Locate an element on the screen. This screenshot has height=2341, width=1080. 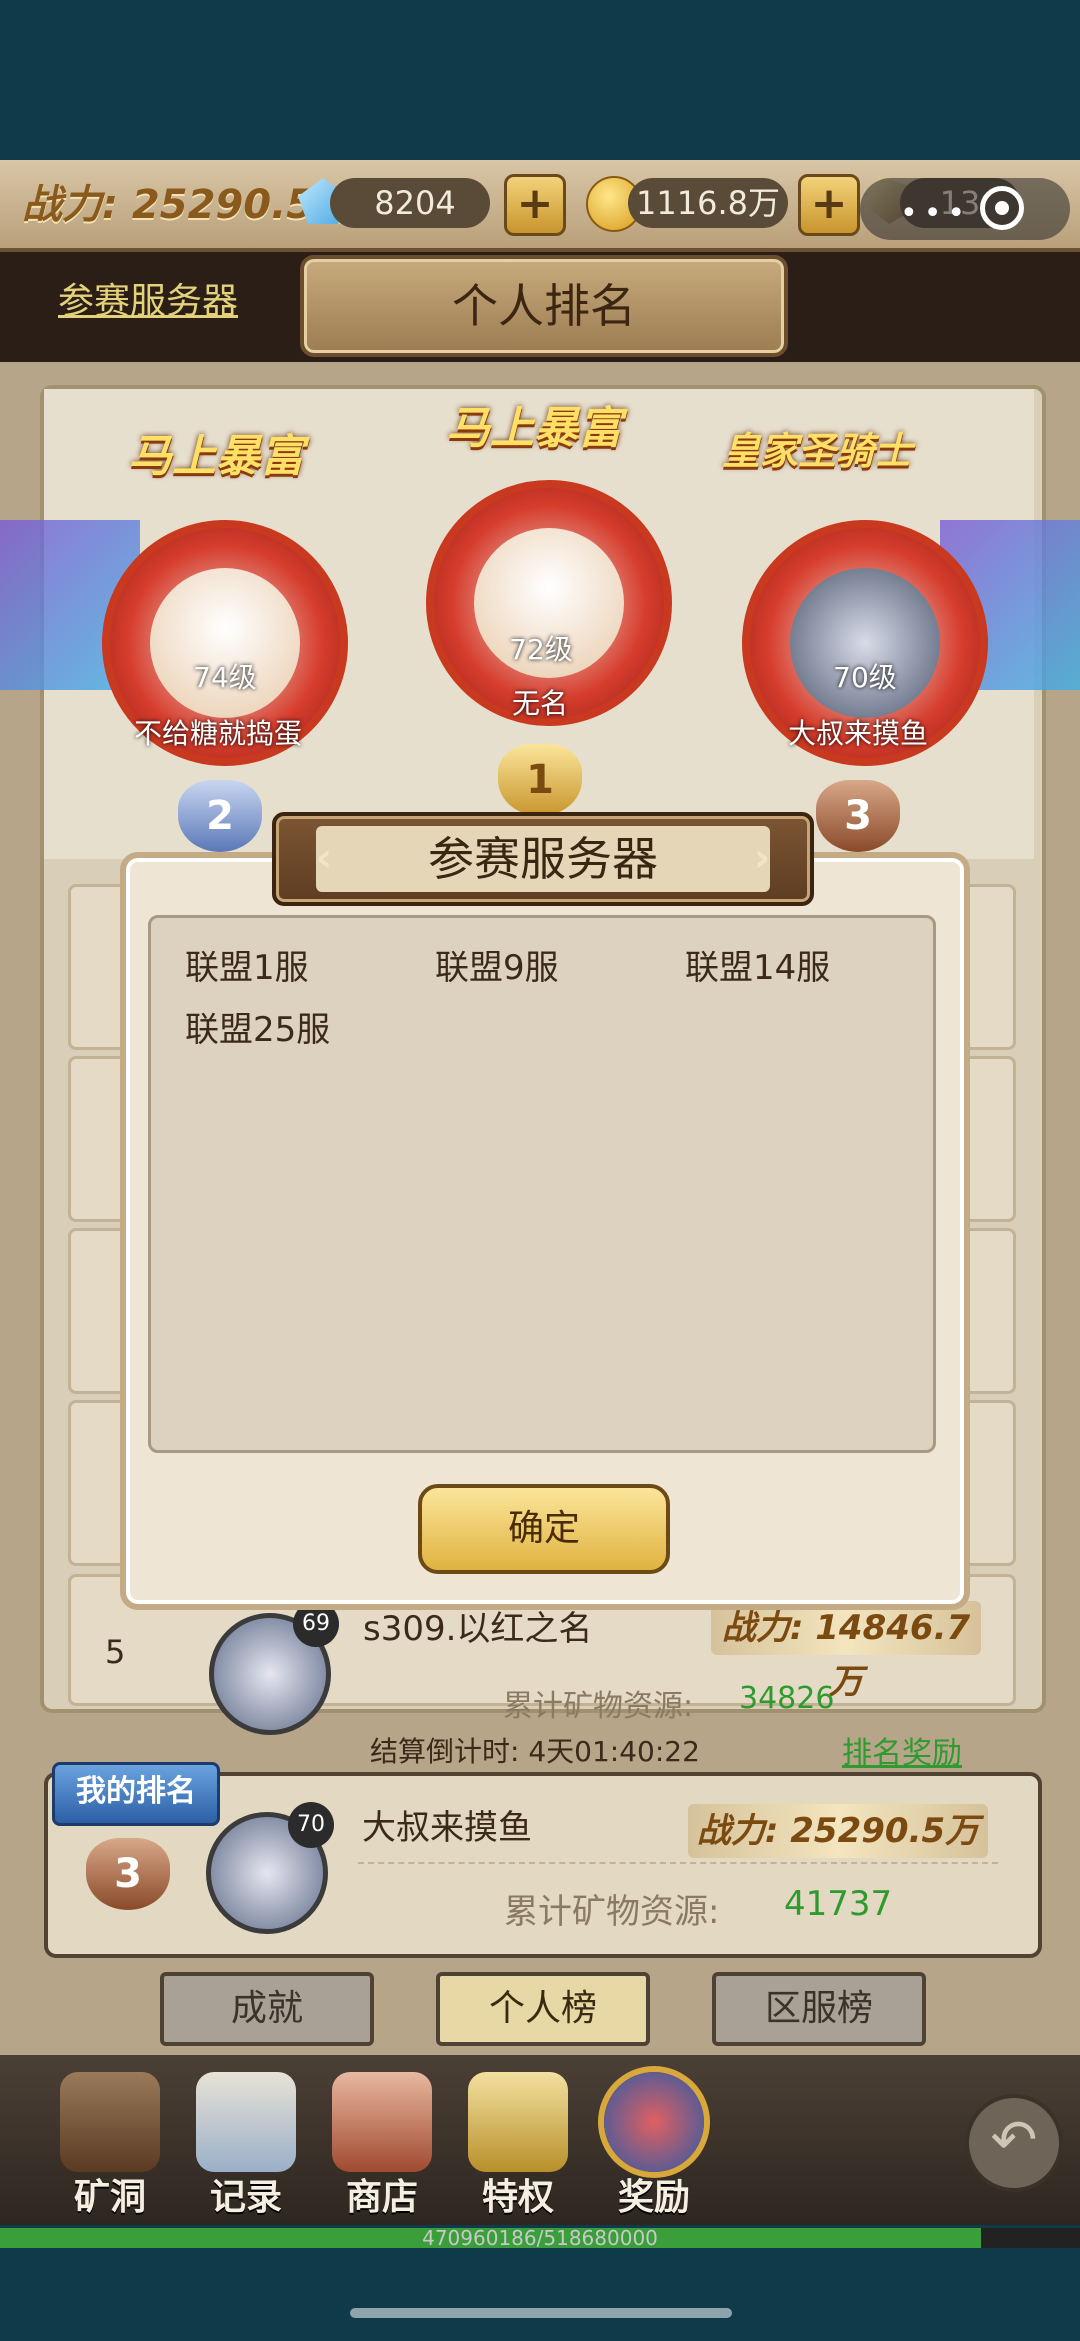
close-circle-dot is located at coordinates (1002, 208).